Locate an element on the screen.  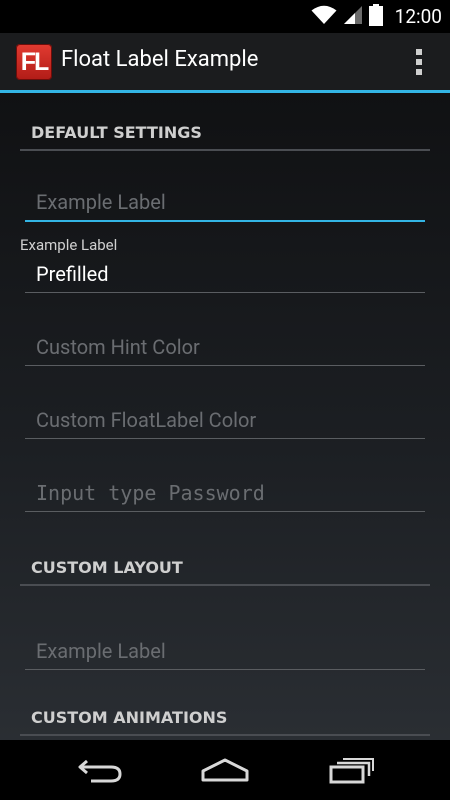
navigation-bar is located at coordinates (225, 770).